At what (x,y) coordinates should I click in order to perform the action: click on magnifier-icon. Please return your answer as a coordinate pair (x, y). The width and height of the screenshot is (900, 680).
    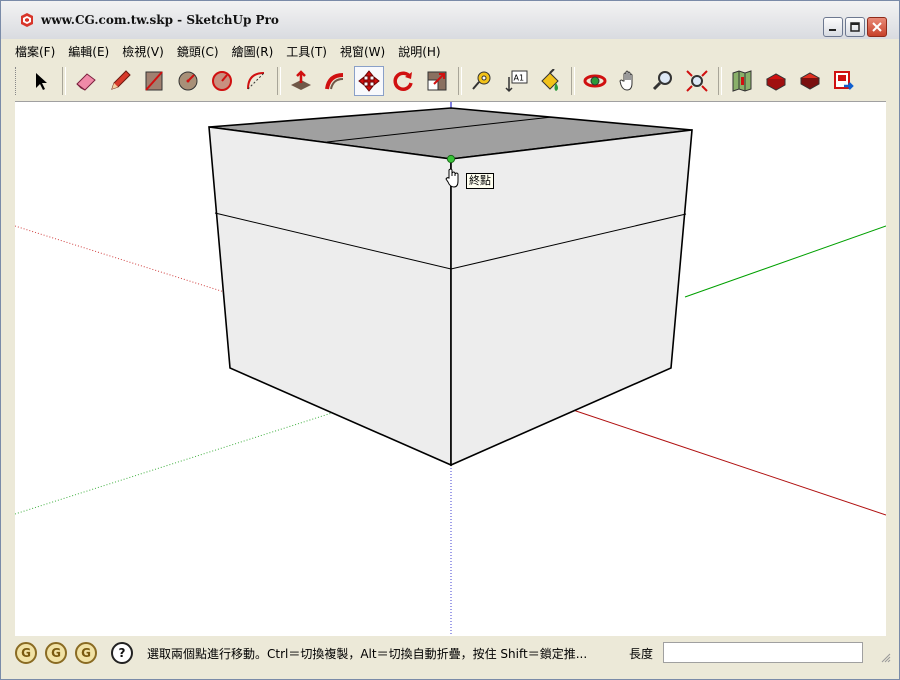
    Looking at the image, I should click on (662, 80).